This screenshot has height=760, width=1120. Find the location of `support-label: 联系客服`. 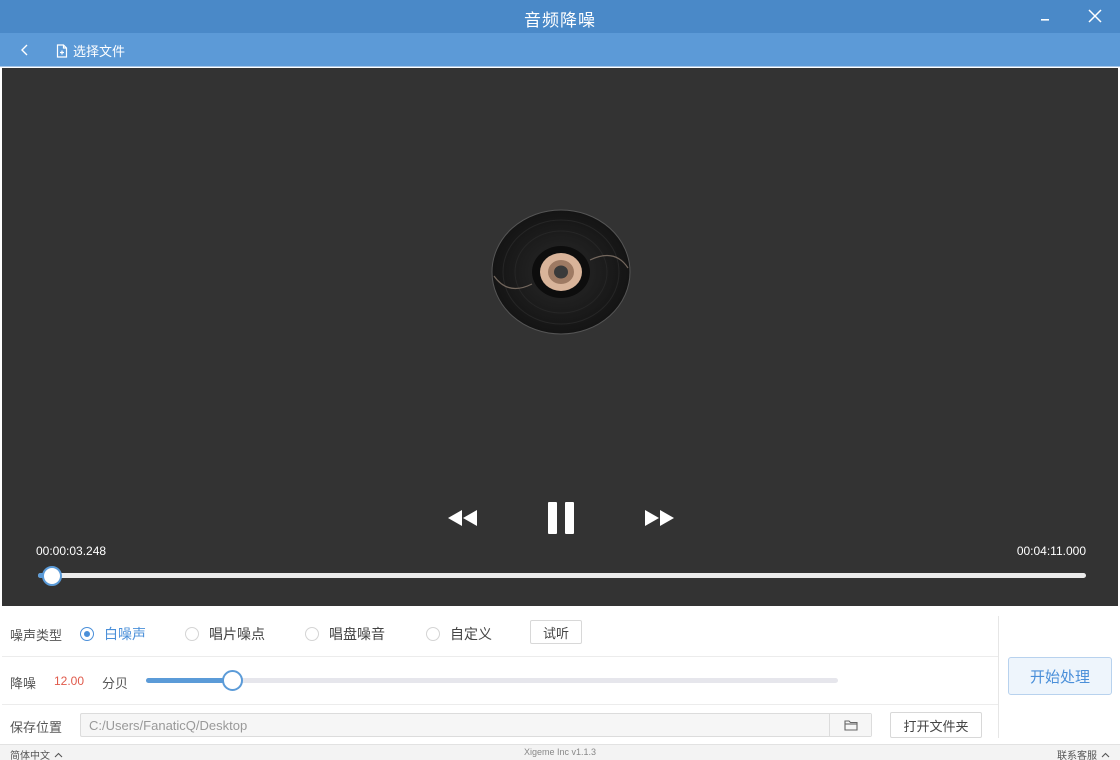

support-label: 联系客服 is located at coordinates (1077, 755).